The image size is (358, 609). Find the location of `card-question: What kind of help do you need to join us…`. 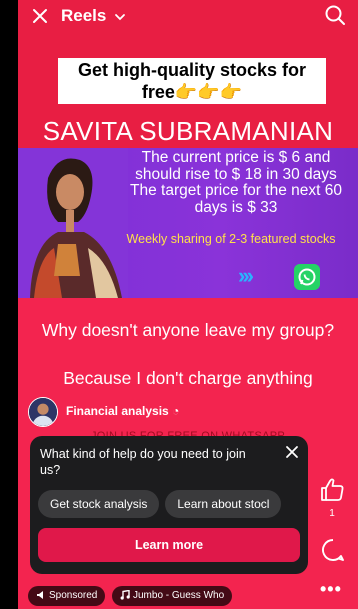

card-question: What kind of help do you need to join us… is located at coordinates (143, 462).